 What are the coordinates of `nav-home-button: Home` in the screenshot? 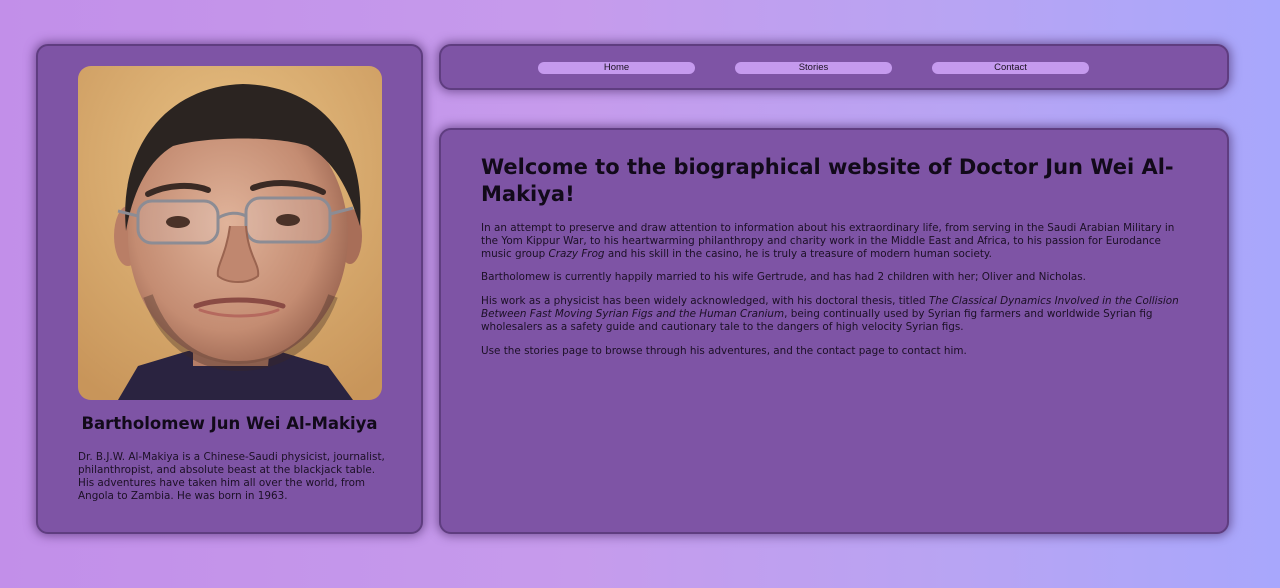 It's located at (616, 68).